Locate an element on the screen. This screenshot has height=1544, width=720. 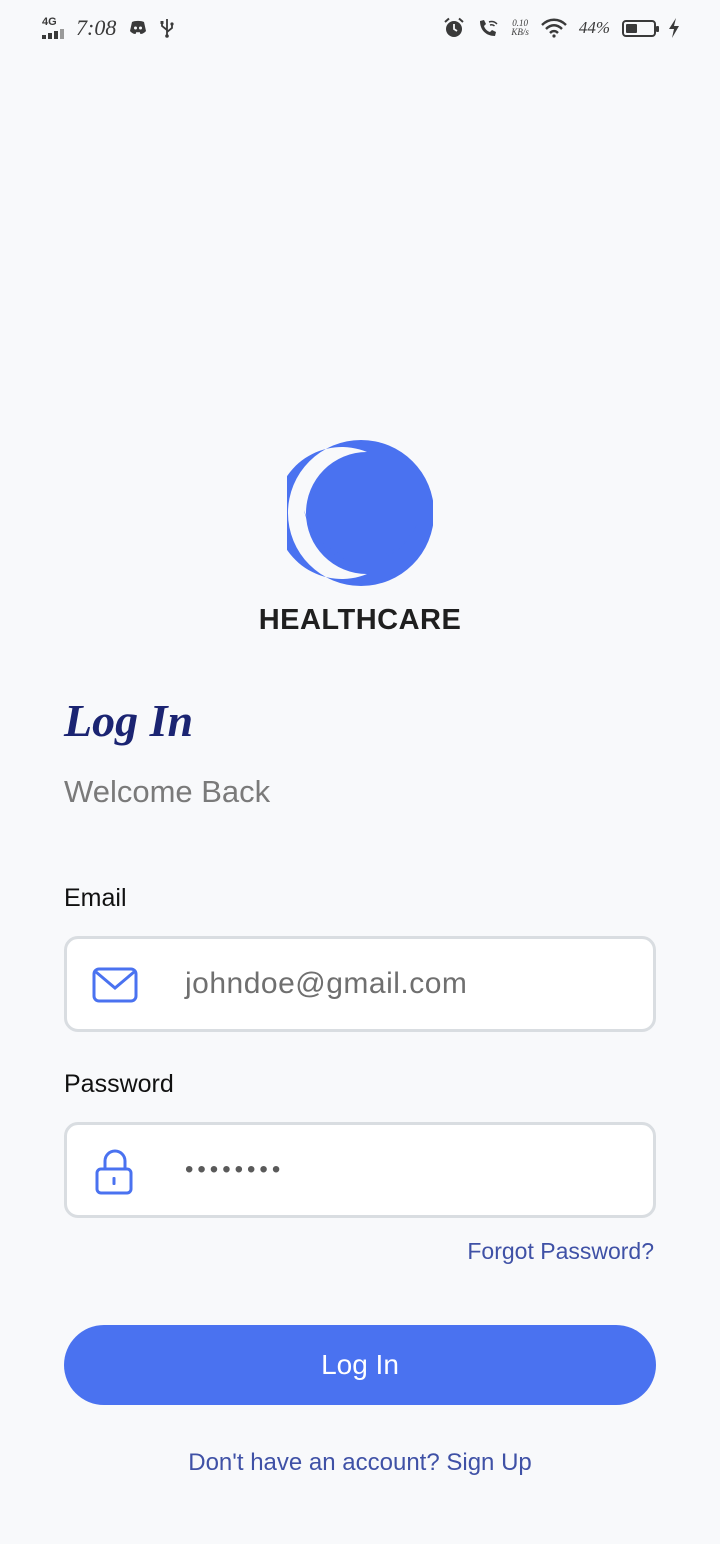
status-bar: 4G 7:08 0.10 KB/s 44% is located at coordinates (360, 28).